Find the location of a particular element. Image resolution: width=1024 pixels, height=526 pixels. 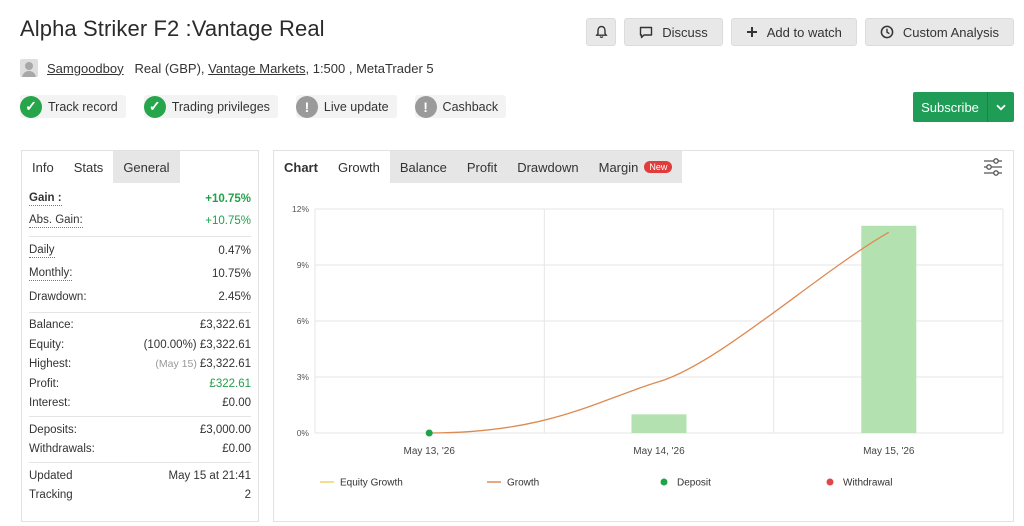

stat-drawdown: Drawdown: 2.45% is located at coordinates (140, 297).